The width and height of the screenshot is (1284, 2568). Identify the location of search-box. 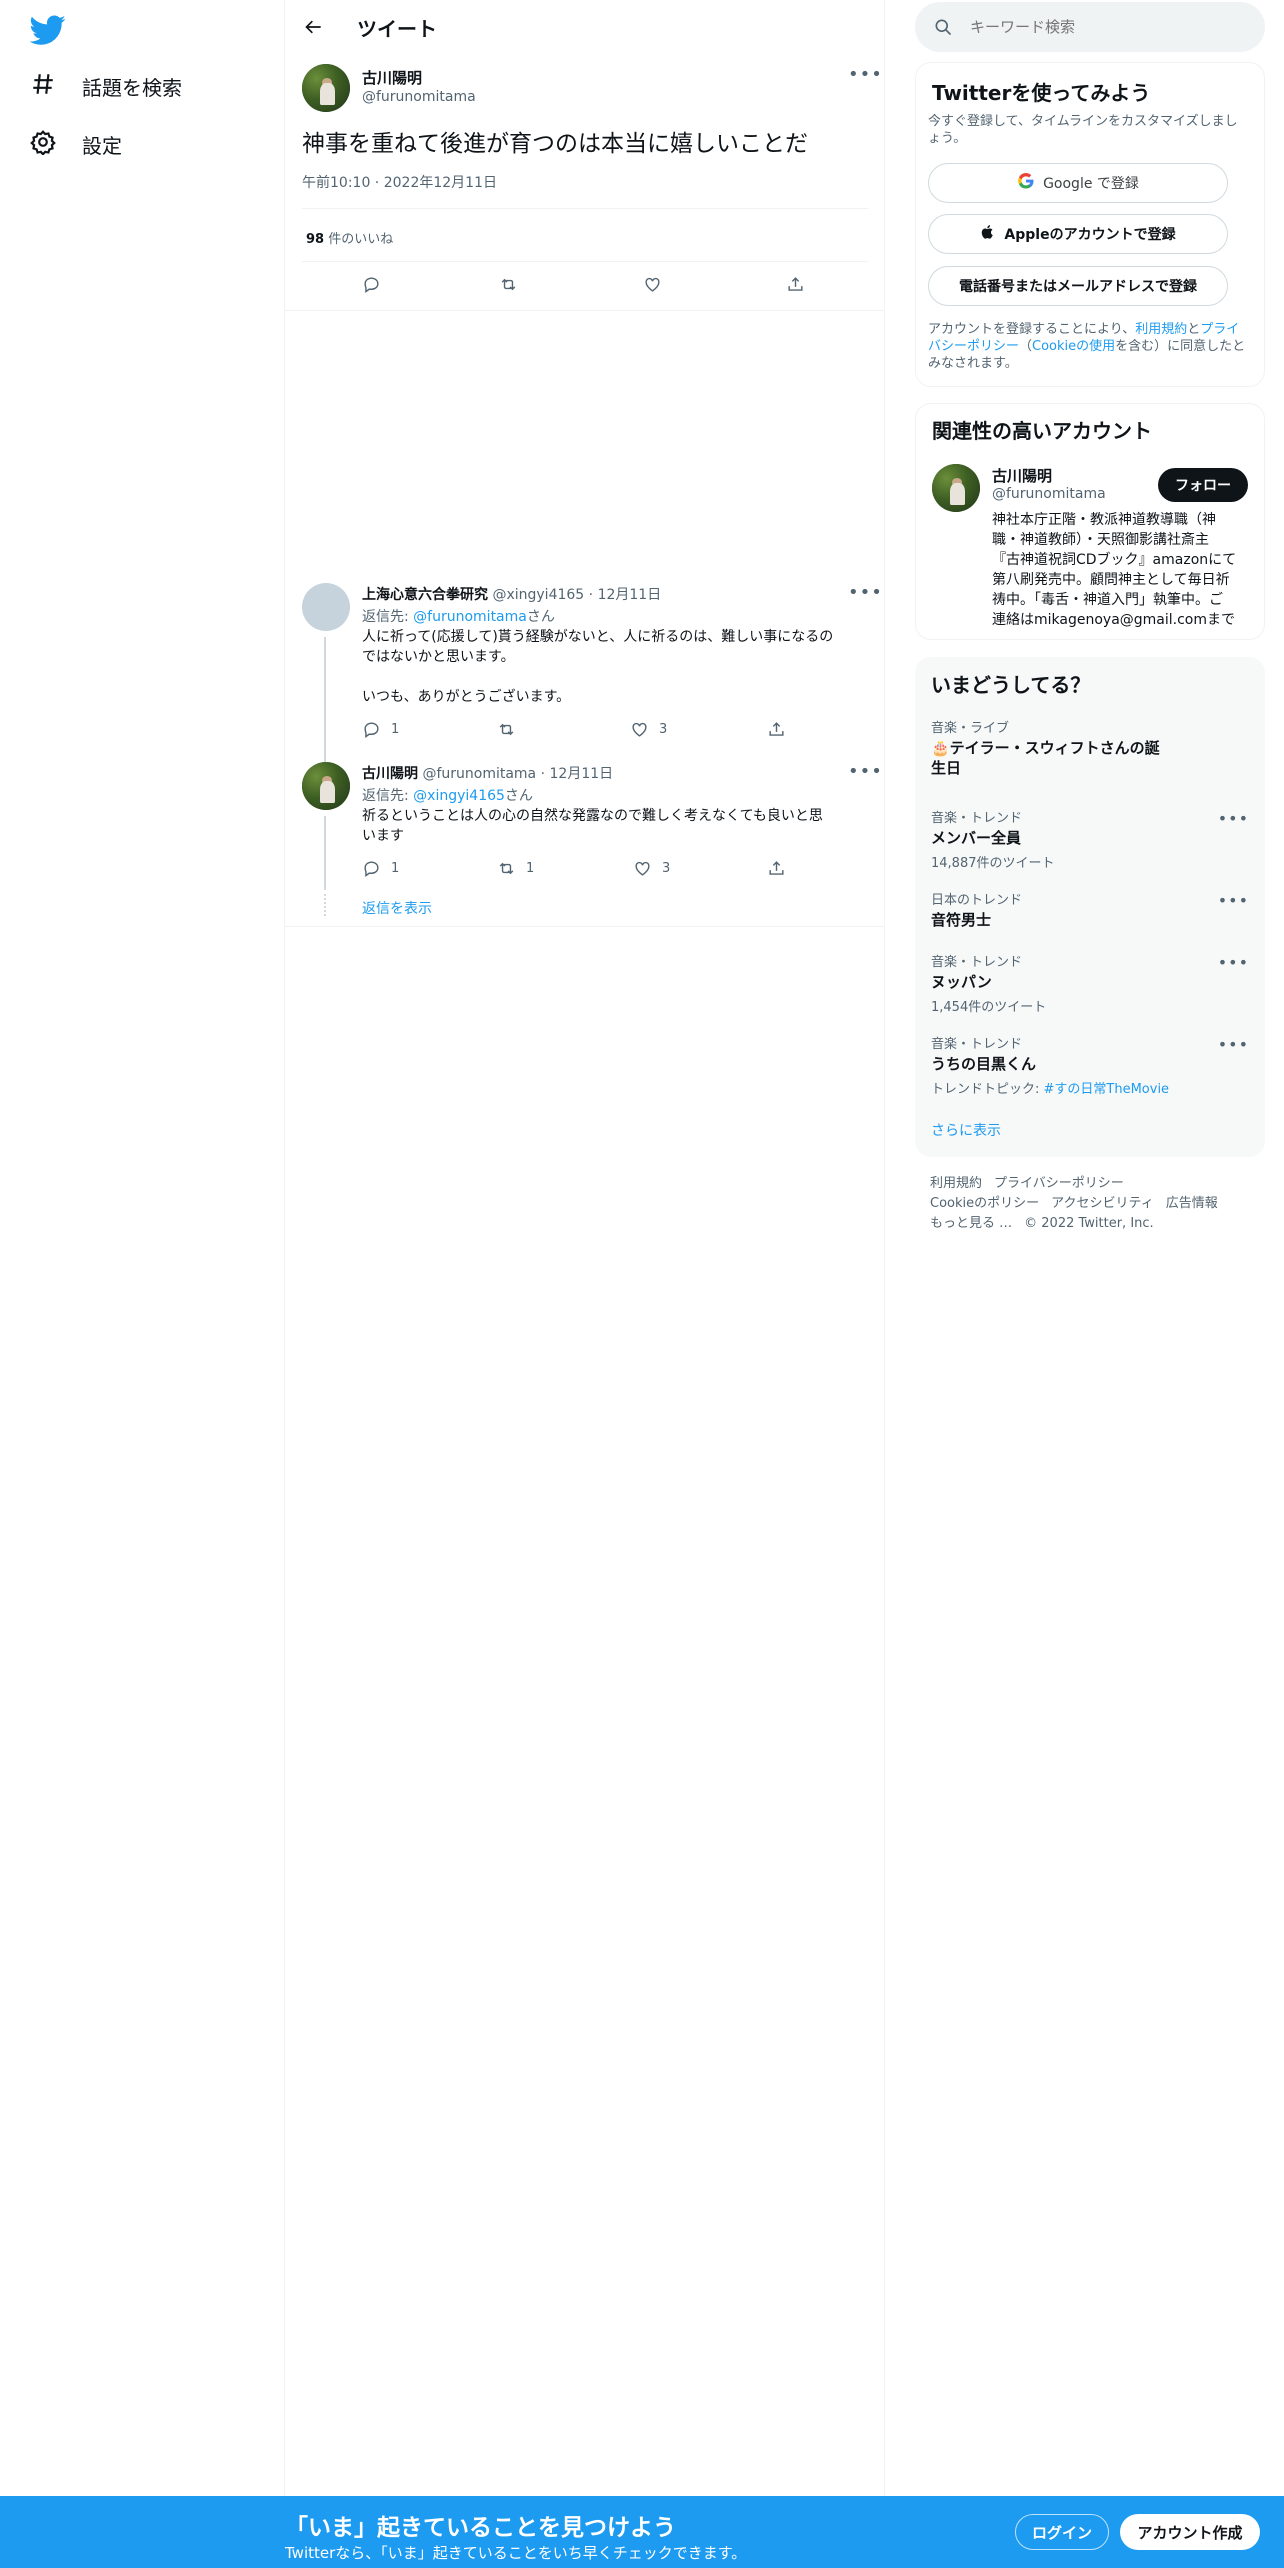
(1090, 27).